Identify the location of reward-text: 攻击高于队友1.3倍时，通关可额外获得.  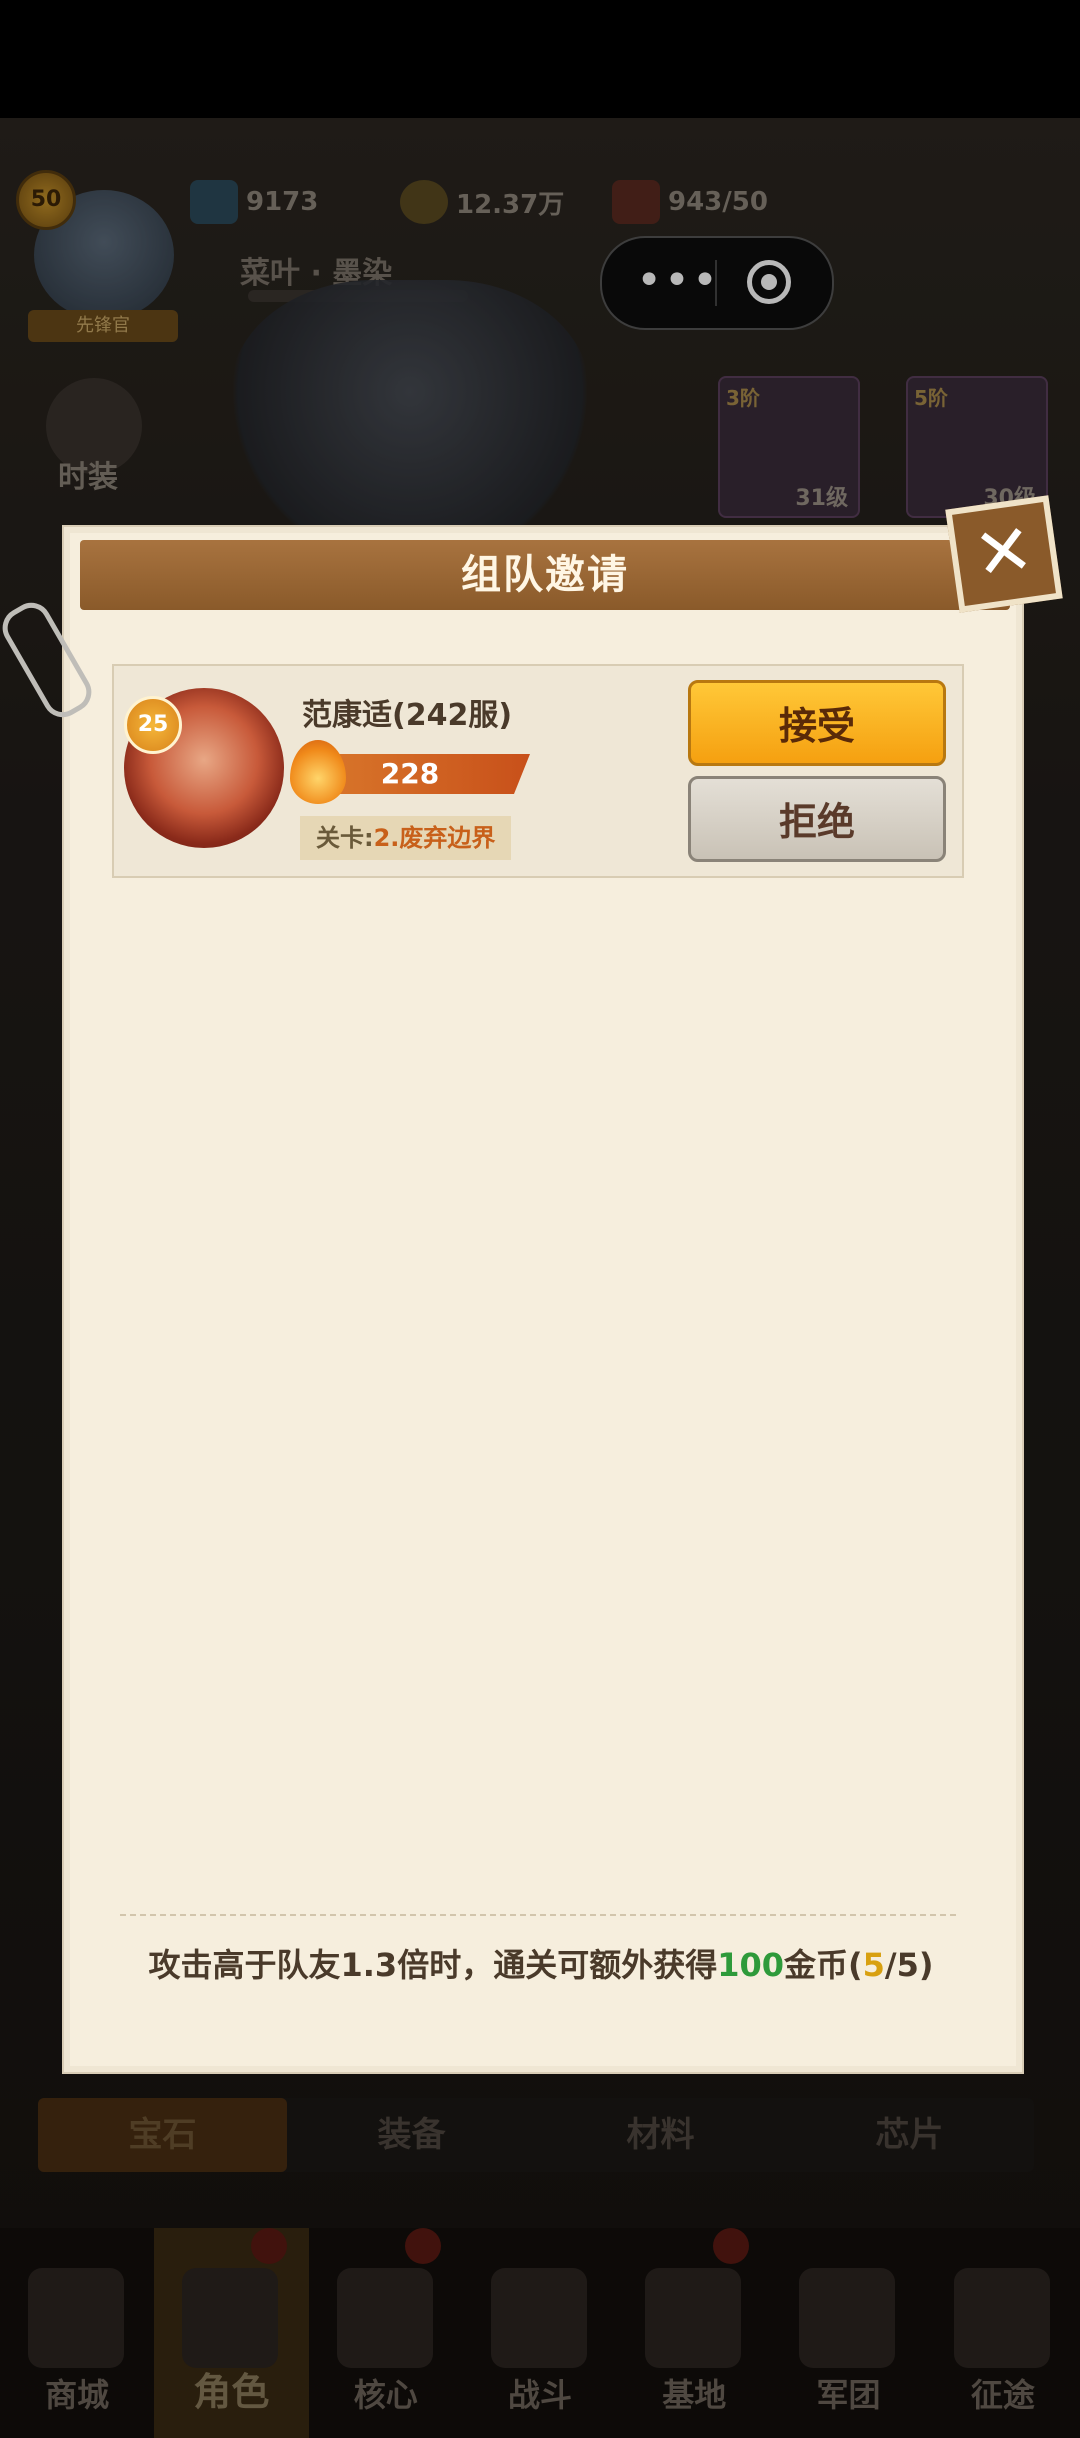
(433, 1965).